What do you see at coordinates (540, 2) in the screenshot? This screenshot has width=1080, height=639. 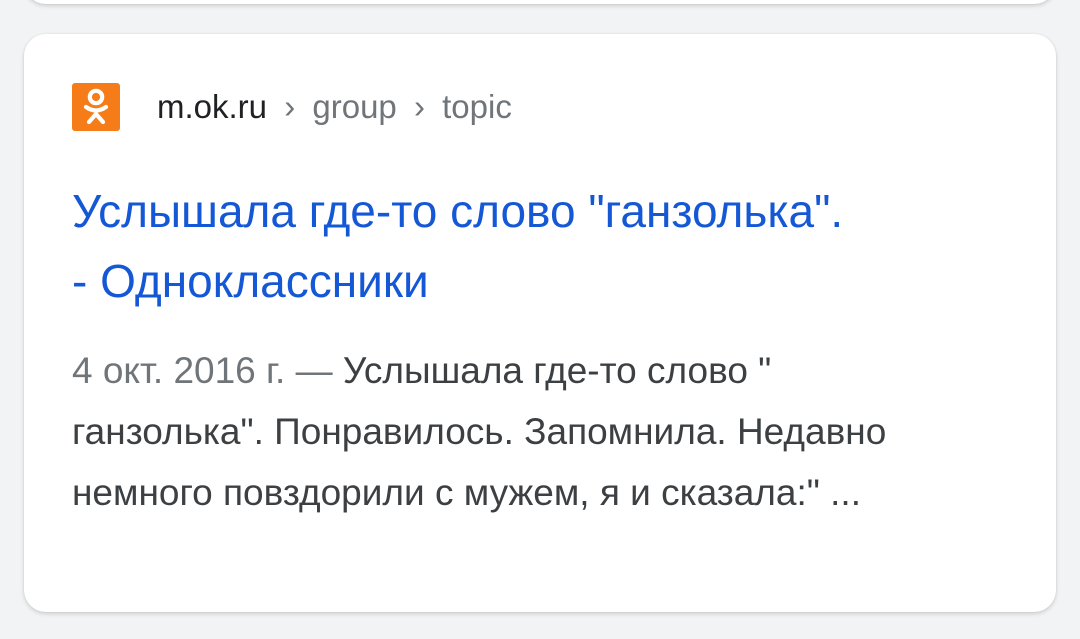 I see `previous-result-card` at bounding box center [540, 2].